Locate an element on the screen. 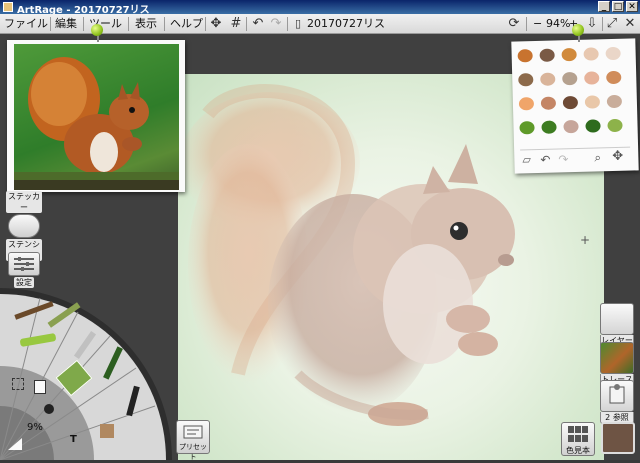 This screenshot has height=463, width=640. fill-tool-icon is located at coordinates (107, 431).